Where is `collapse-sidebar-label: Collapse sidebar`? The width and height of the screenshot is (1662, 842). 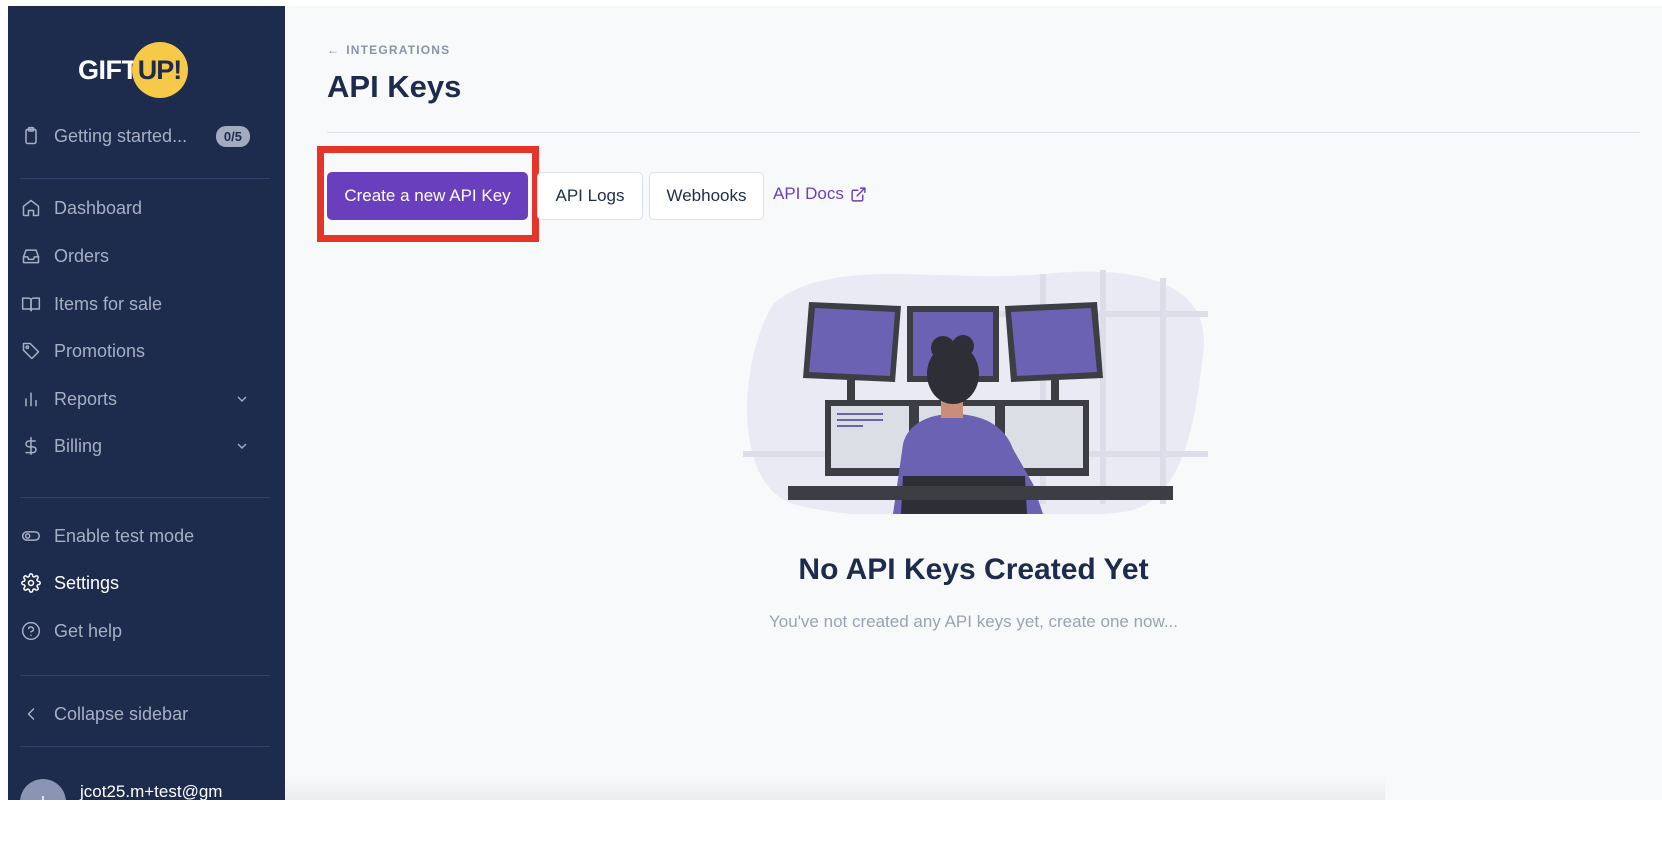 collapse-sidebar-label: Collapse sidebar is located at coordinates (121, 713).